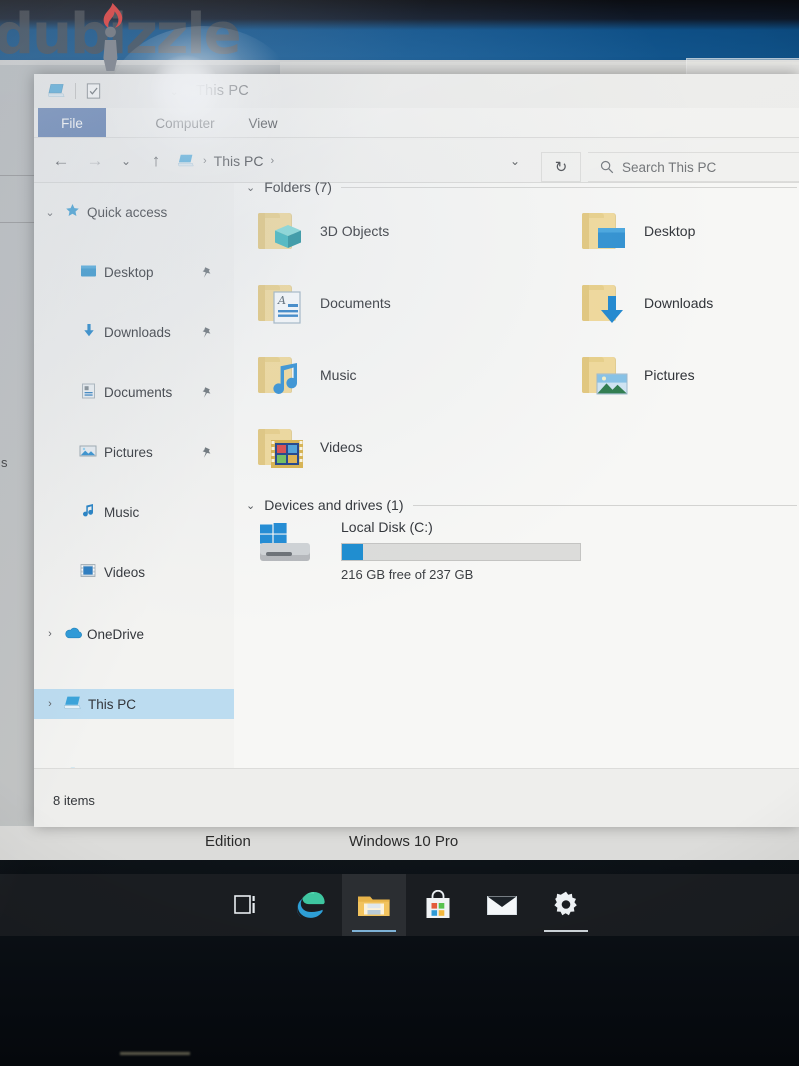  I want to click on sidebar-item-music: Music, so click(134, 512).